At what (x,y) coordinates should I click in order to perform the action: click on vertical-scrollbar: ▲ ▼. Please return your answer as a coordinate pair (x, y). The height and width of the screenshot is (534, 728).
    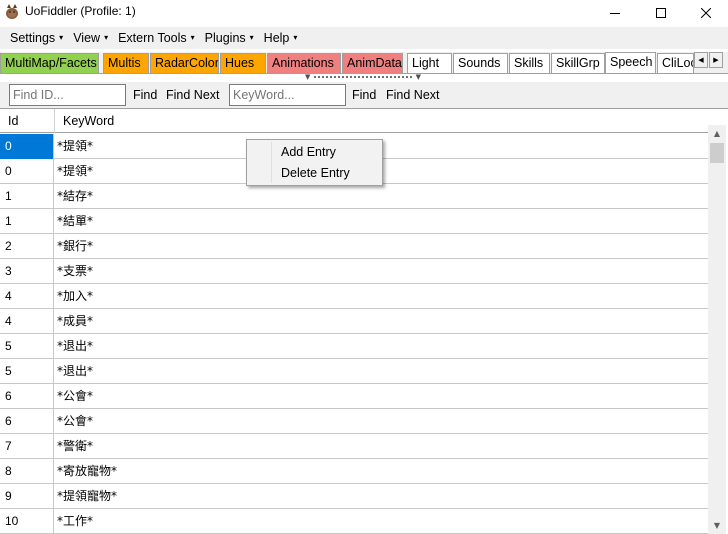
    Looking at the image, I should click on (717, 329).